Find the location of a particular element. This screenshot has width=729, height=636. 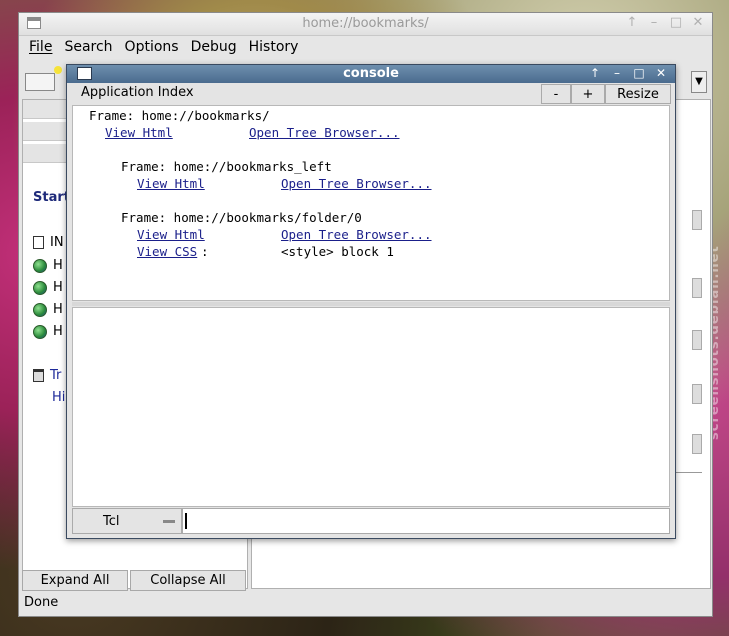

resize-button: Resize is located at coordinates (638, 94).